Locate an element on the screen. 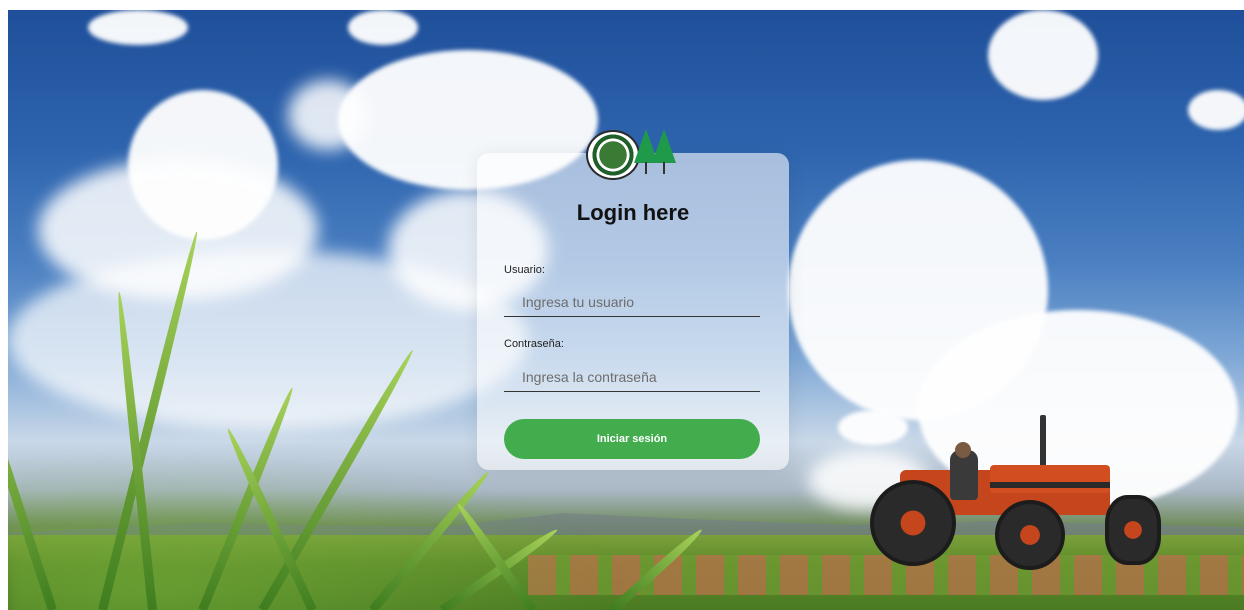  tractor-implement-wheel is located at coordinates (1133, 530).